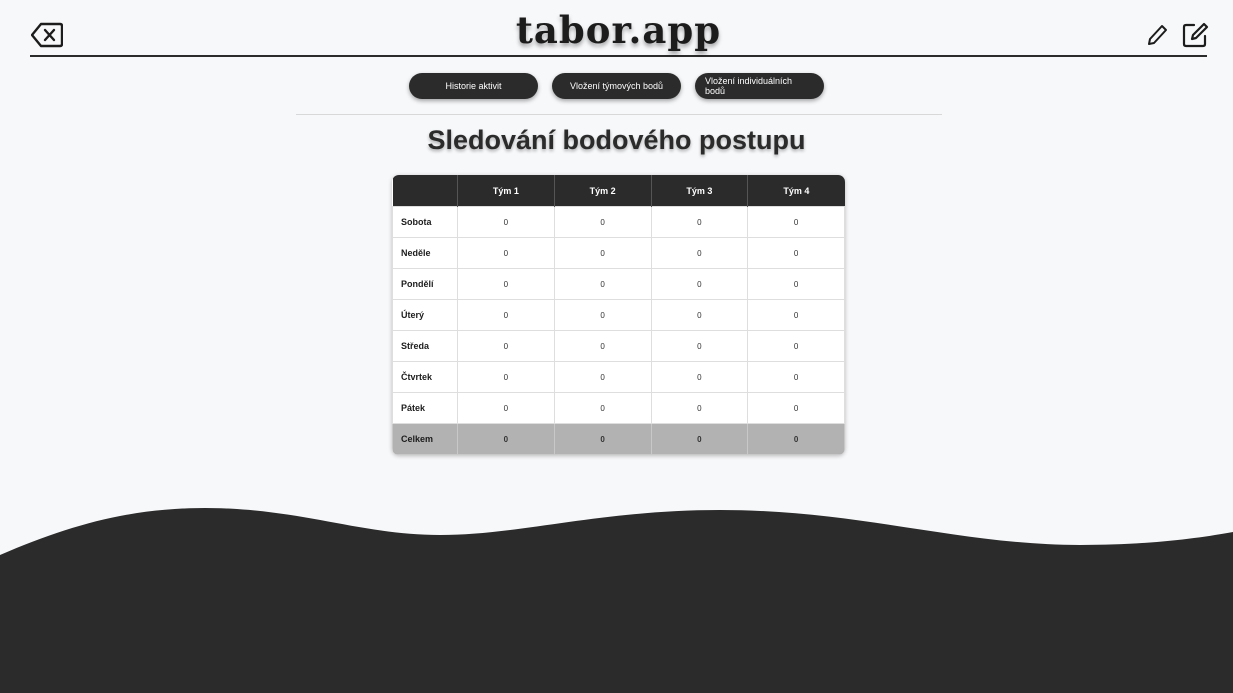  Describe the element at coordinates (425, 315) in the screenshot. I see `row-label: Úterý` at that location.